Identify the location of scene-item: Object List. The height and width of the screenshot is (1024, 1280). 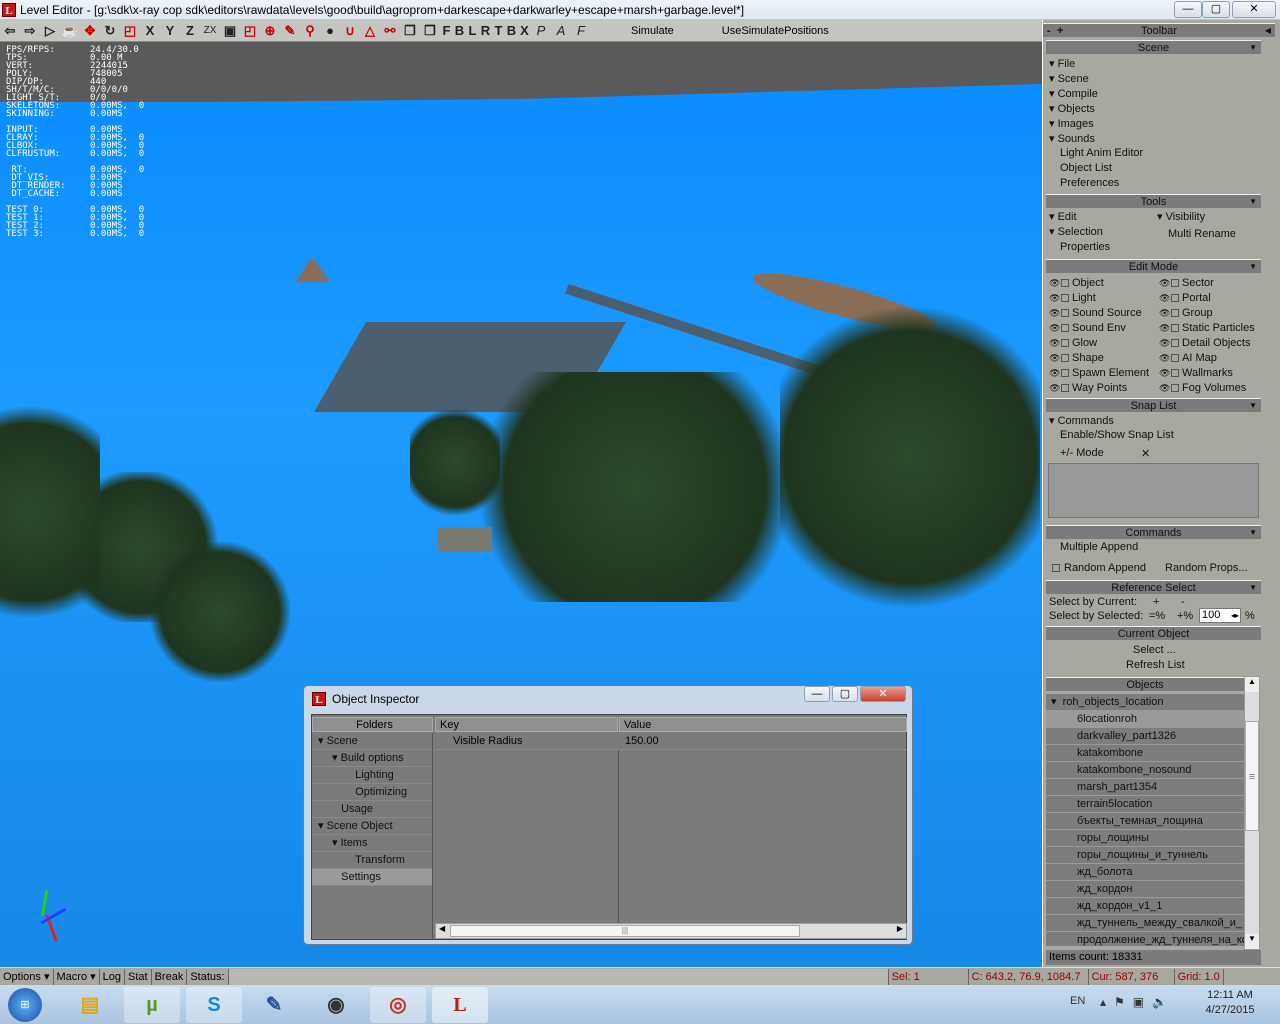
(1086, 168).